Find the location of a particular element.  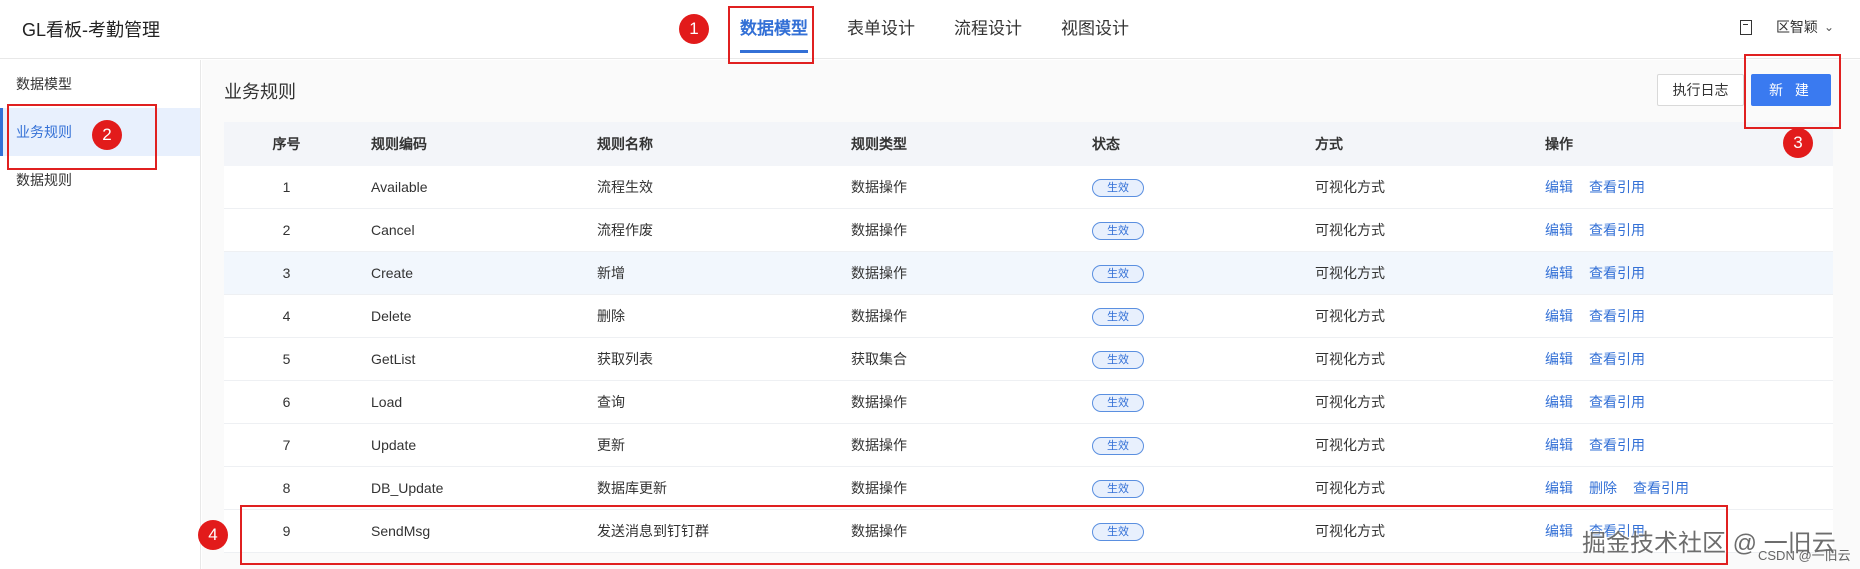

table-row: 6 Load 查询 数据操作 生效 可视化方式 编辑 查看引用 is located at coordinates (1028, 402).